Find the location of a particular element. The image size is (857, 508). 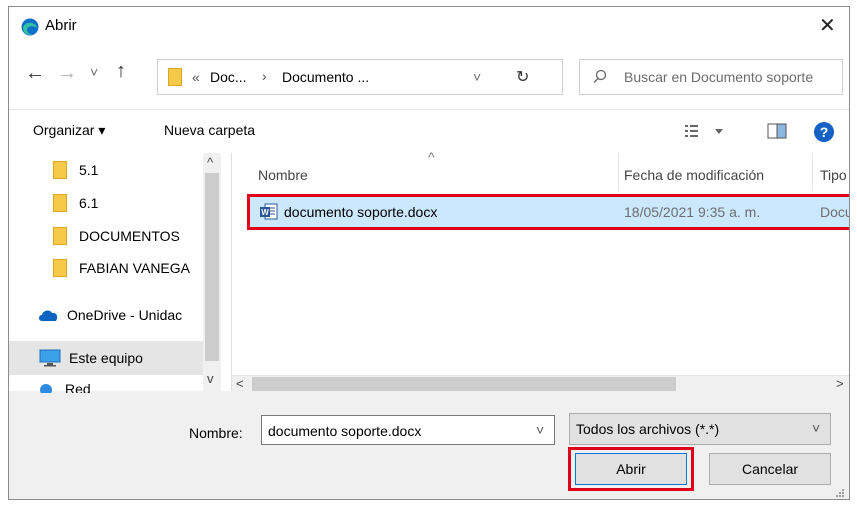

column-header-type: Tipo is located at coordinates (833, 175).